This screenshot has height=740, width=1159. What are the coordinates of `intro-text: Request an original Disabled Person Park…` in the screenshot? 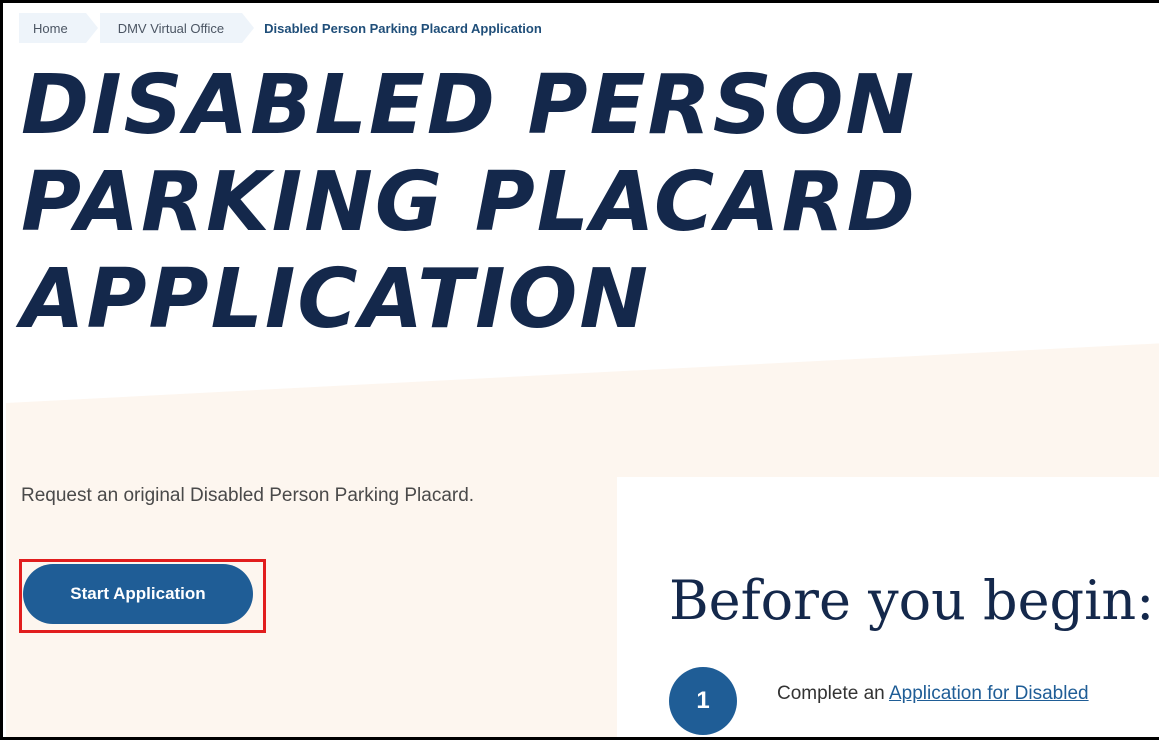 It's located at (248, 495).